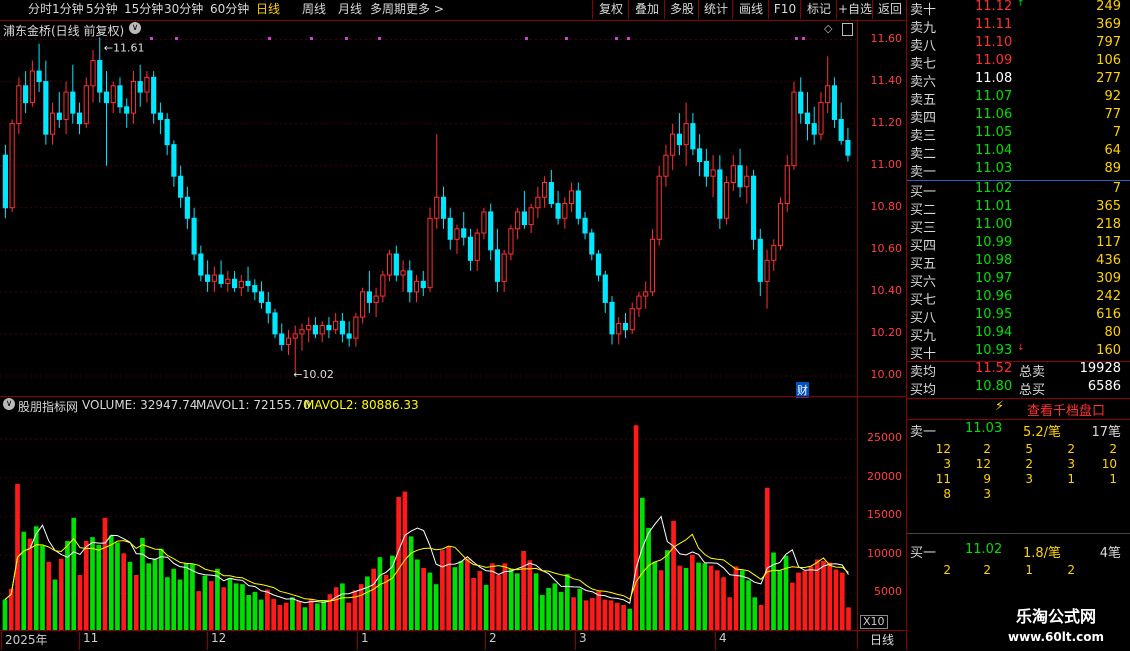 The width and height of the screenshot is (1130, 651). I want to click on toolbar-tab-7: 周线, so click(314, 10).